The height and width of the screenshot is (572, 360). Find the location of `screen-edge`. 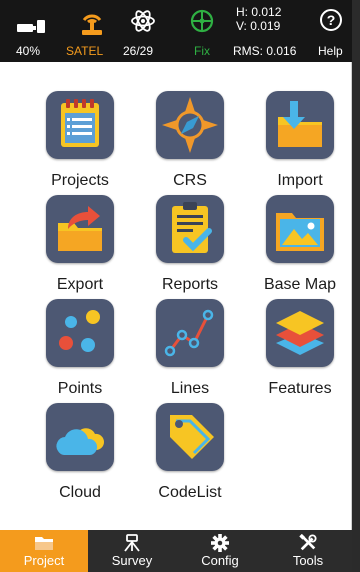

screen-edge is located at coordinates (356, 286).